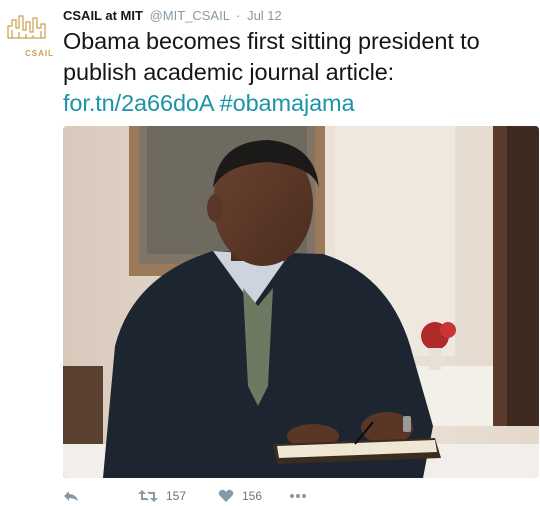 This screenshot has height=506, width=540. I want to click on hashtag-link: #obamajama, so click(287, 103).